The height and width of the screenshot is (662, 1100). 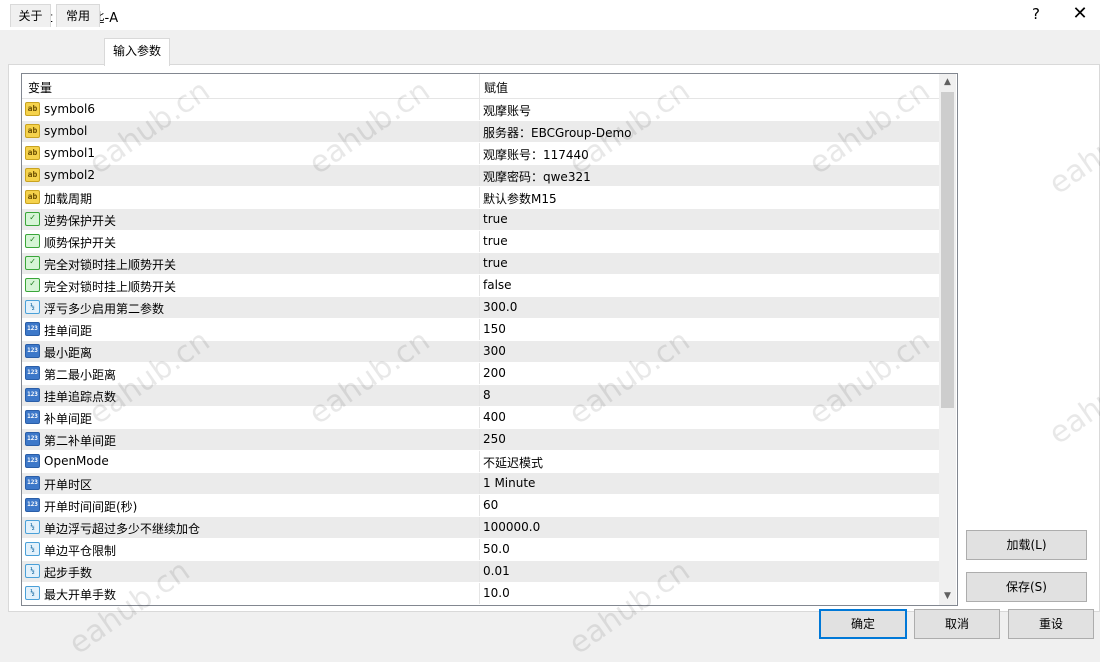 What do you see at coordinates (494, 439) in the screenshot?
I see `parameter-value: 250` at bounding box center [494, 439].